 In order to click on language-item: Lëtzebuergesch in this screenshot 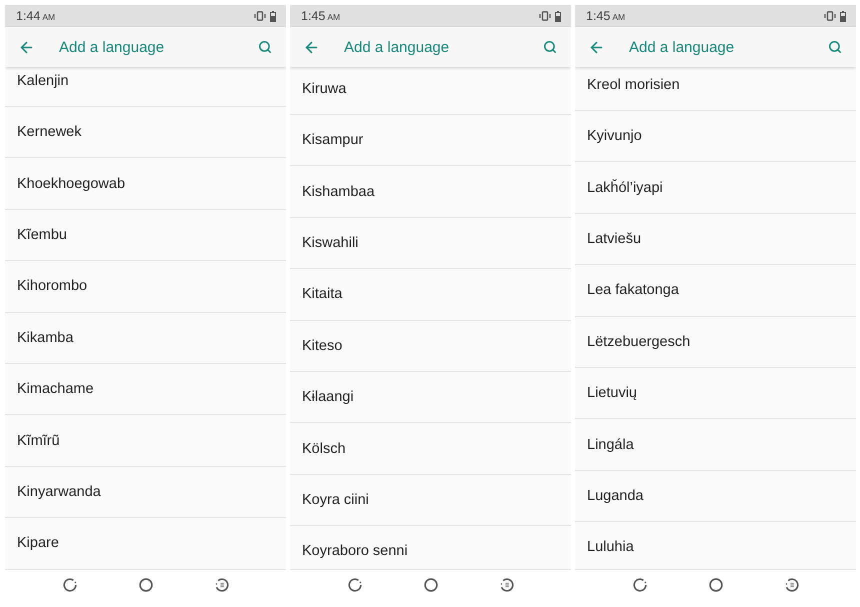, I will do `click(715, 342)`.